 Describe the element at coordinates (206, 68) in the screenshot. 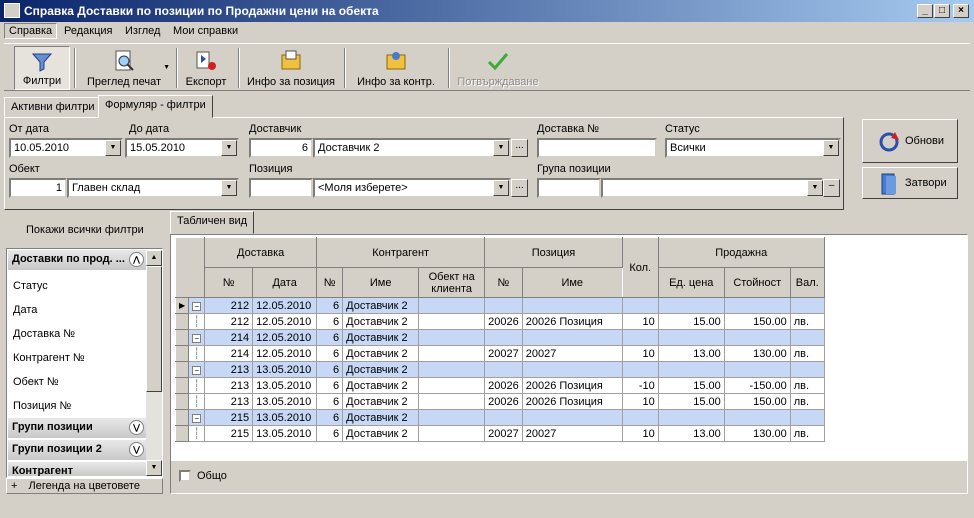

I see `export-button: Експорт` at that location.